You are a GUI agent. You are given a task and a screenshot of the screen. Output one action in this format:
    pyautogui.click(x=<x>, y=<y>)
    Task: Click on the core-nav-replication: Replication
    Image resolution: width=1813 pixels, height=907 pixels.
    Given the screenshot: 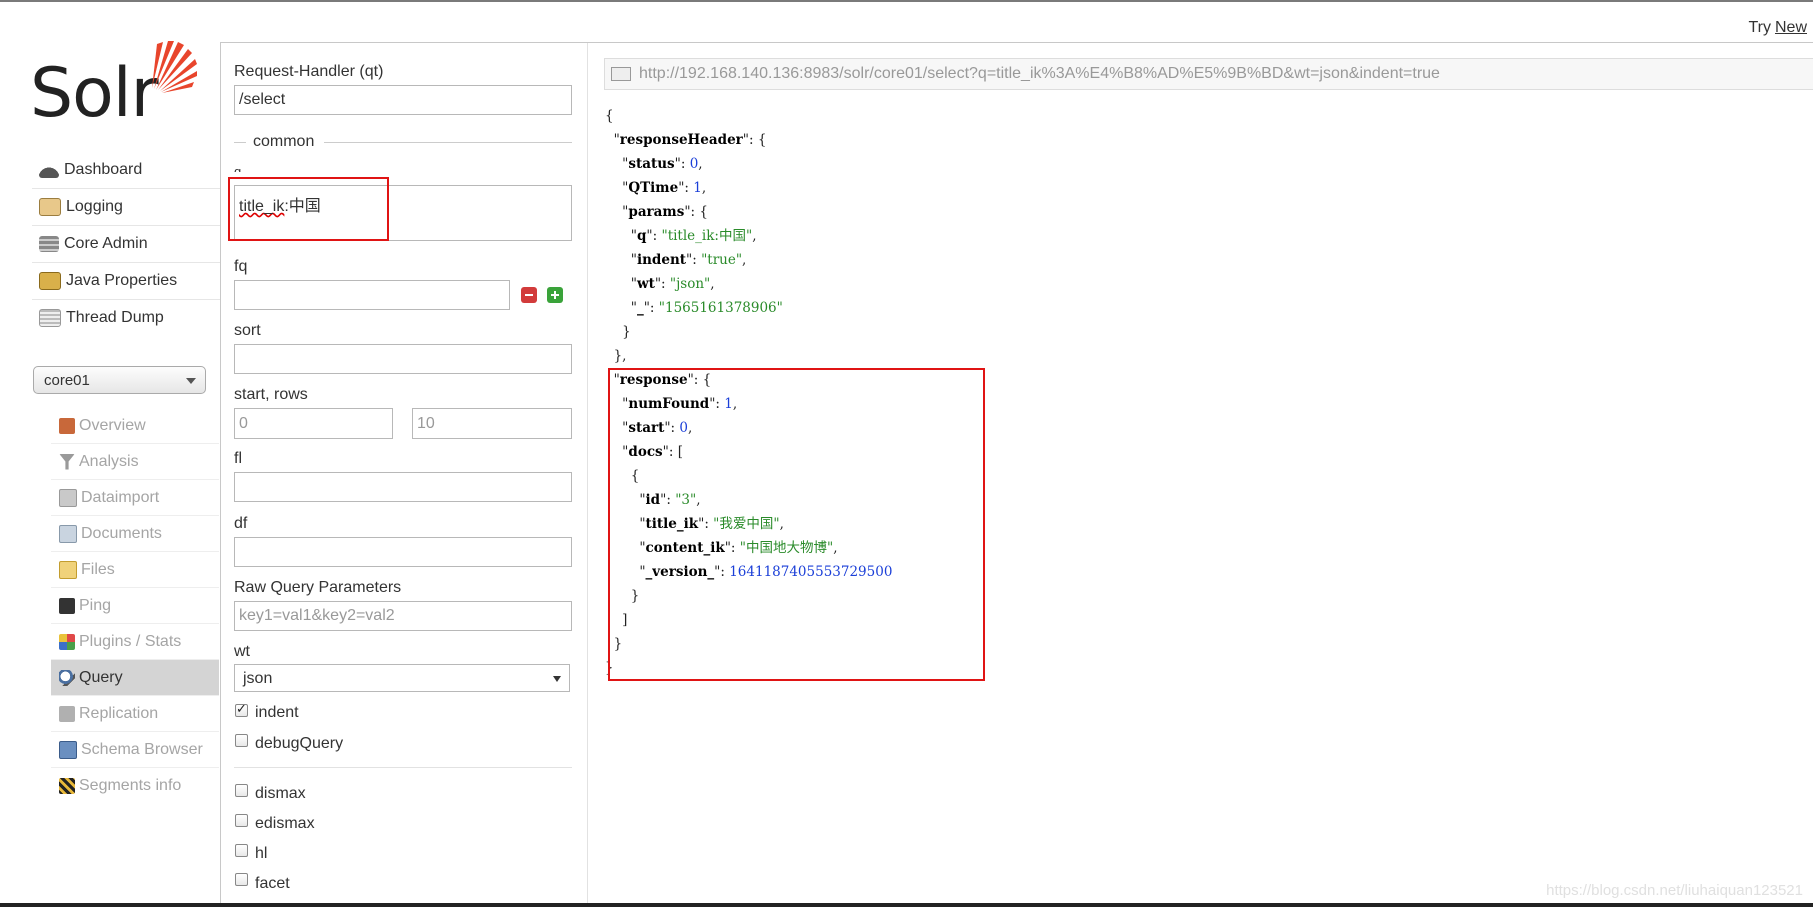 What is the action you would take?
    pyautogui.click(x=135, y=714)
    